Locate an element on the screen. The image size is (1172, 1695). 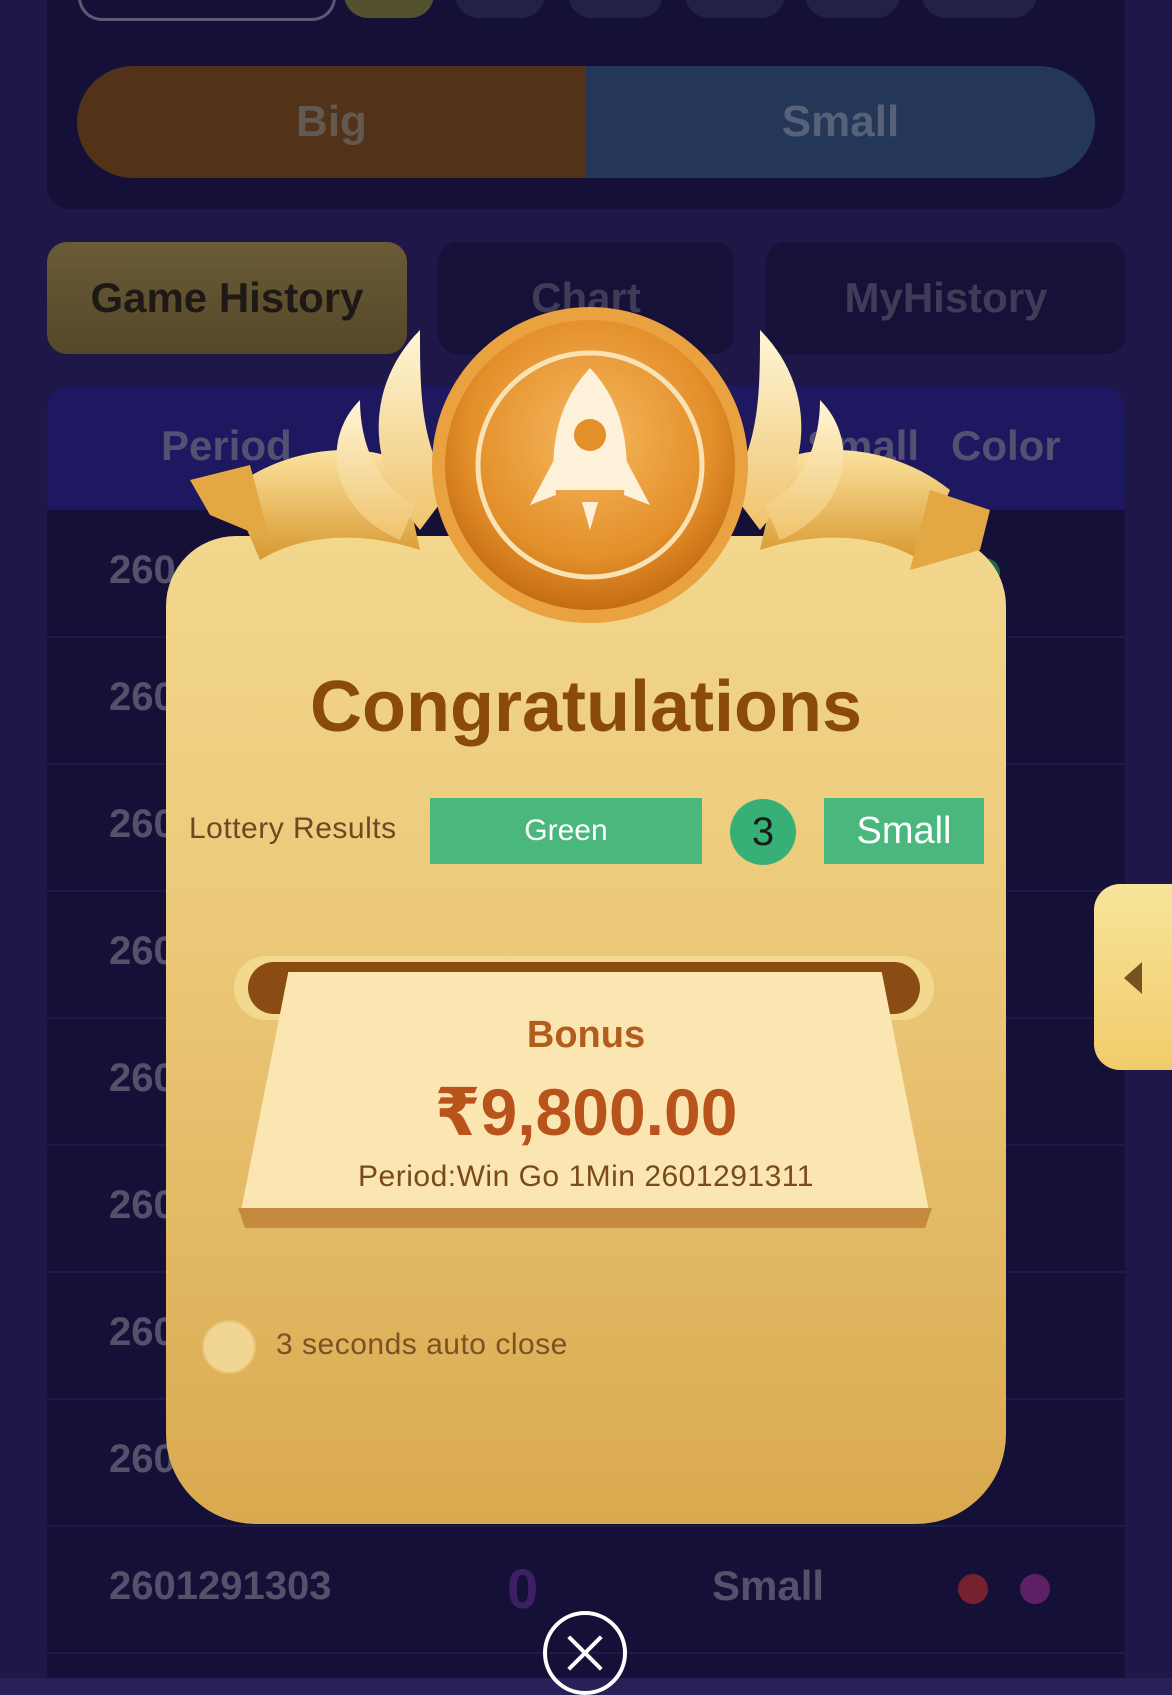
lottery-results-label: Lottery Results is located at coordinates (293, 828).